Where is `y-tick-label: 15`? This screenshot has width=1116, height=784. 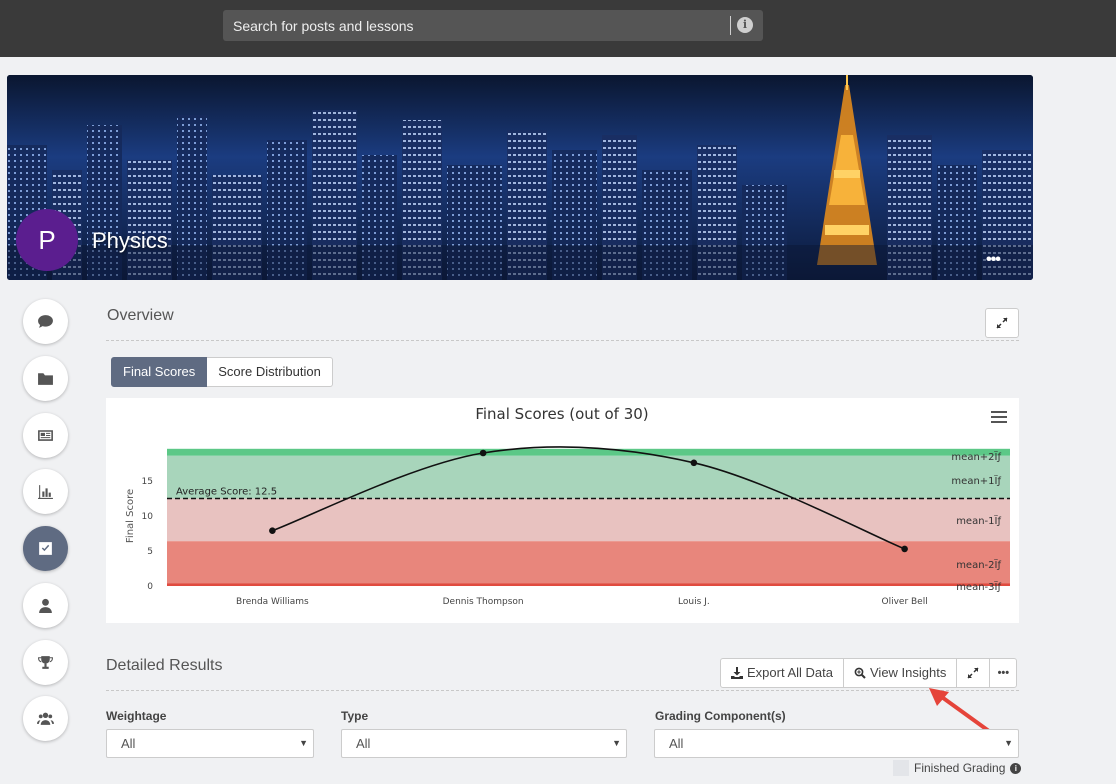 y-tick-label: 15 is located at coordinates (147, 482).